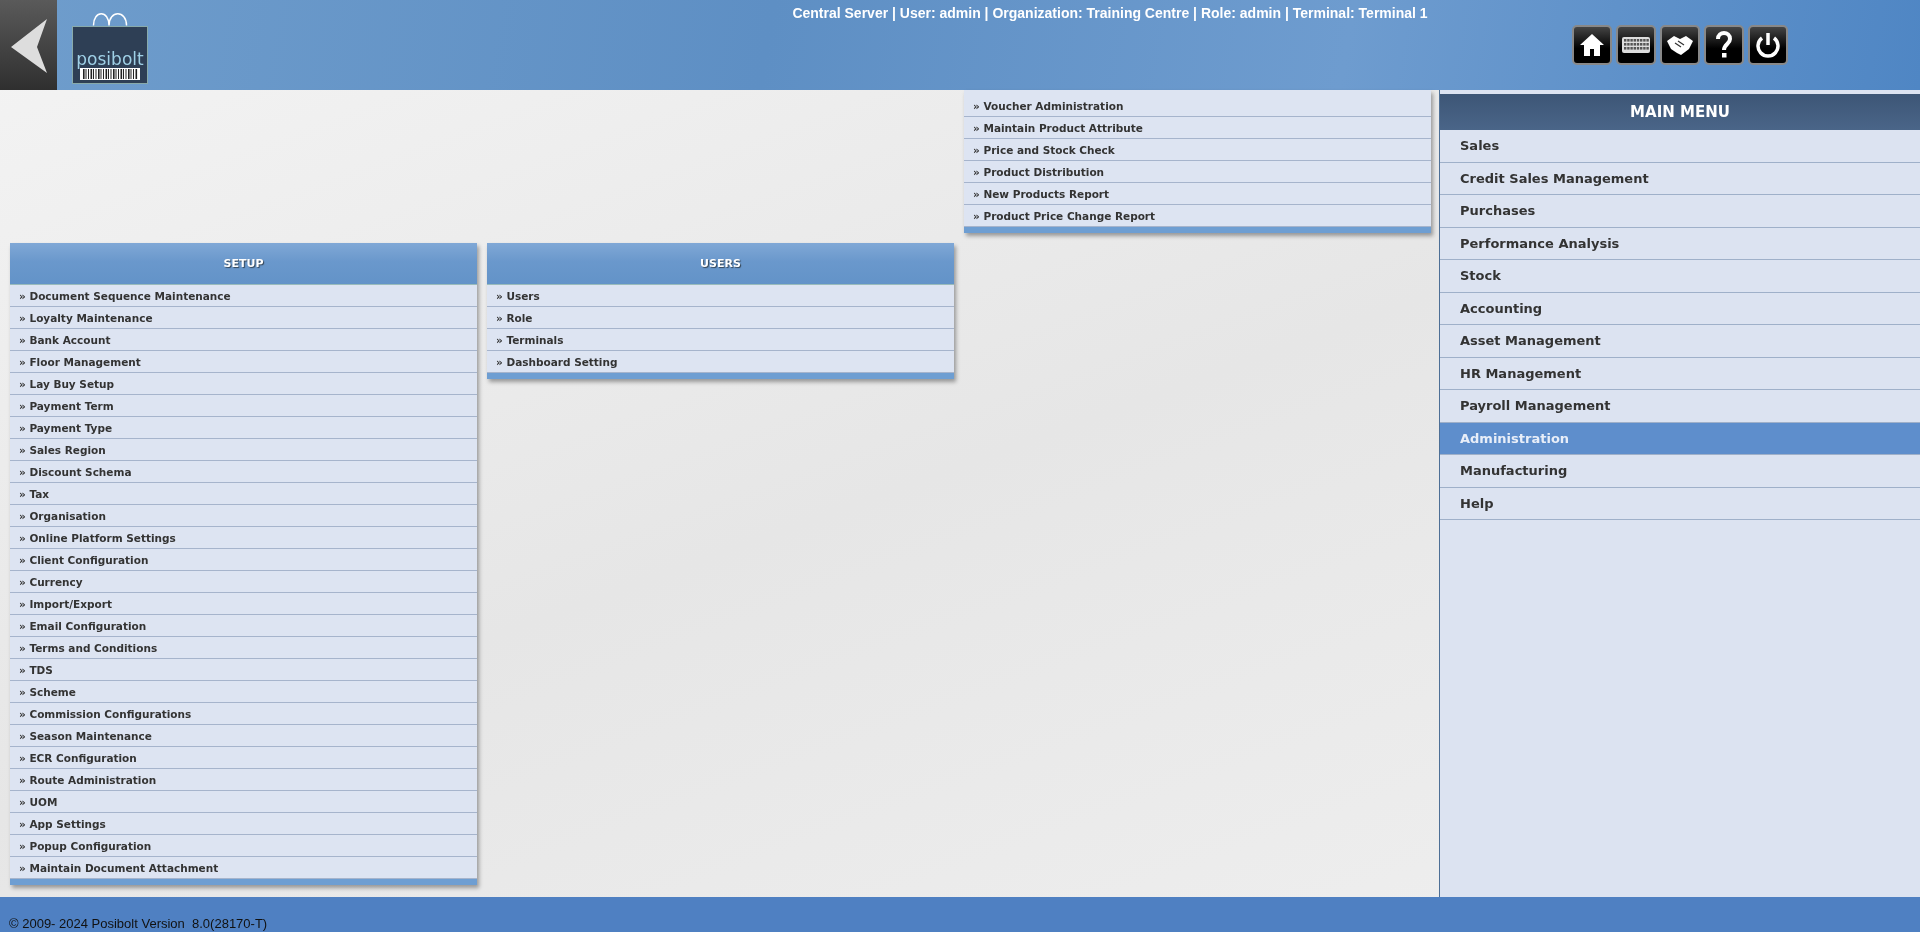  Describe the element at coordinates (243, 538) in the screenshot. I see `menu-link: » Online Platform Settings` at that location.